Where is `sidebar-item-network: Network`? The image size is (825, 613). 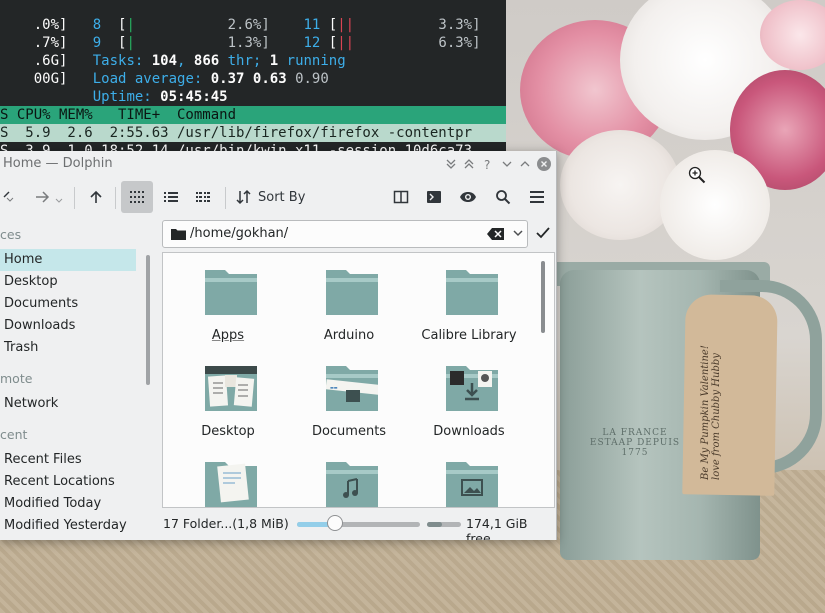 sidebar-item-network: Network is located at coordinates (68, 404).